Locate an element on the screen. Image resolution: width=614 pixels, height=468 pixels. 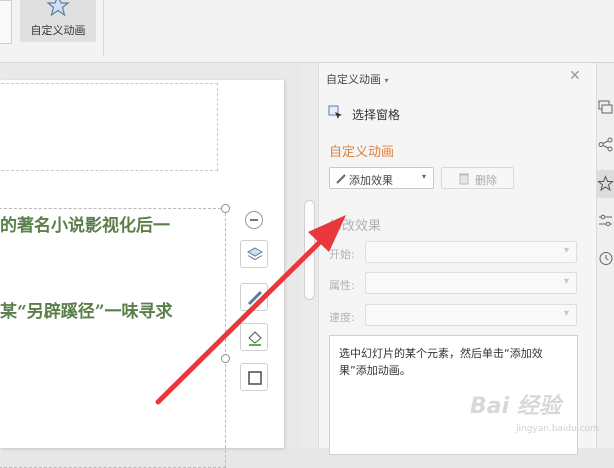
share-icon is located at coordinates (605, 144).